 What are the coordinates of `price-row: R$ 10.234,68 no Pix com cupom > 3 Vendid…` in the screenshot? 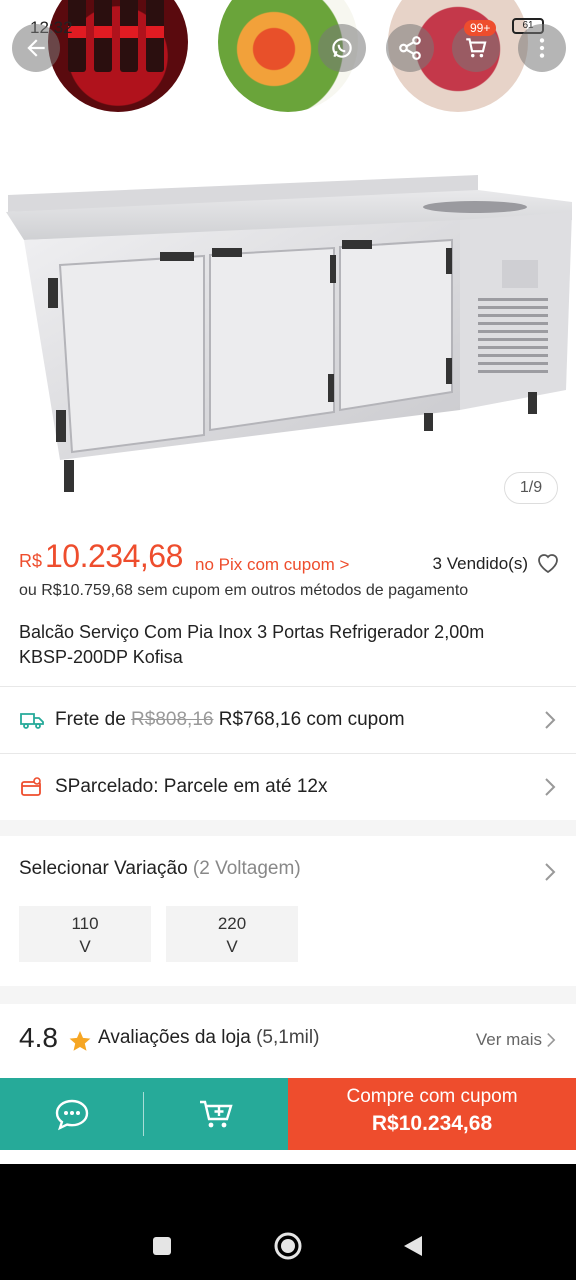 It's located at (289, 558).